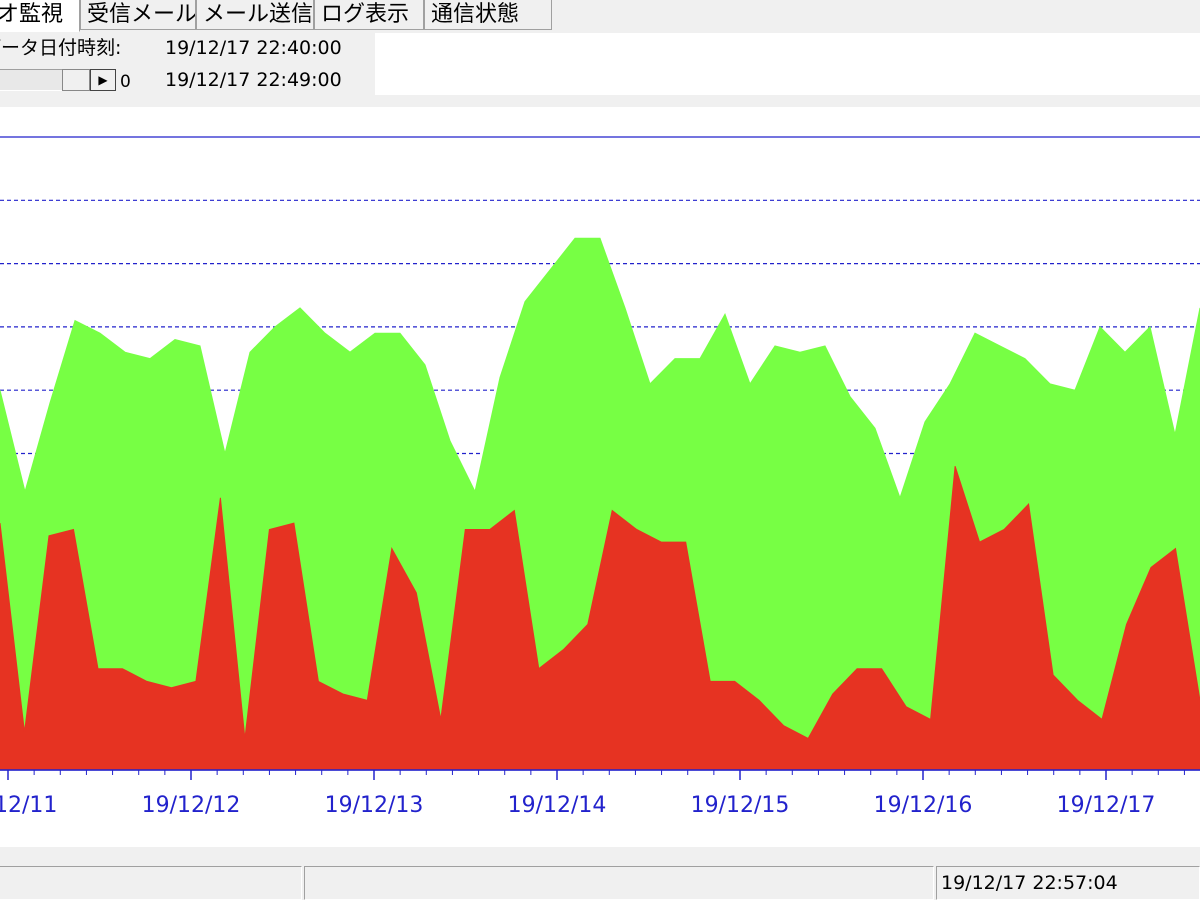  I want to click on status-bar: 19/12/17 22:57:04, so click(600, 875).